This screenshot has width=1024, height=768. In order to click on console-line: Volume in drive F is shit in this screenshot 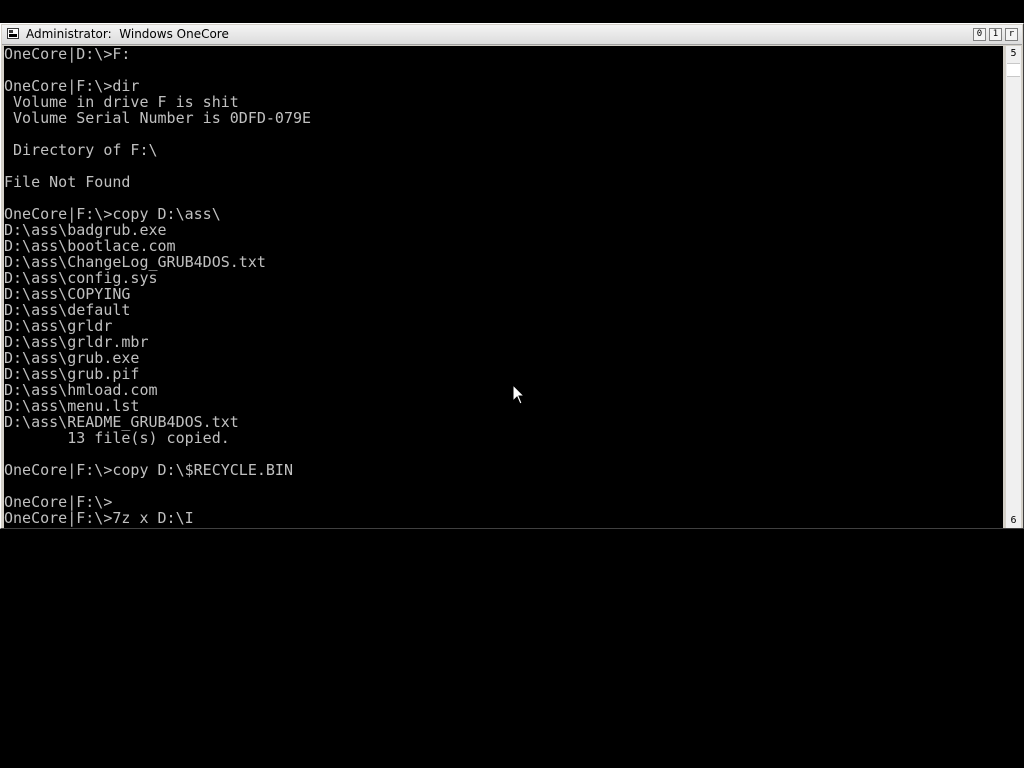, I will do `click(121, 102)`.